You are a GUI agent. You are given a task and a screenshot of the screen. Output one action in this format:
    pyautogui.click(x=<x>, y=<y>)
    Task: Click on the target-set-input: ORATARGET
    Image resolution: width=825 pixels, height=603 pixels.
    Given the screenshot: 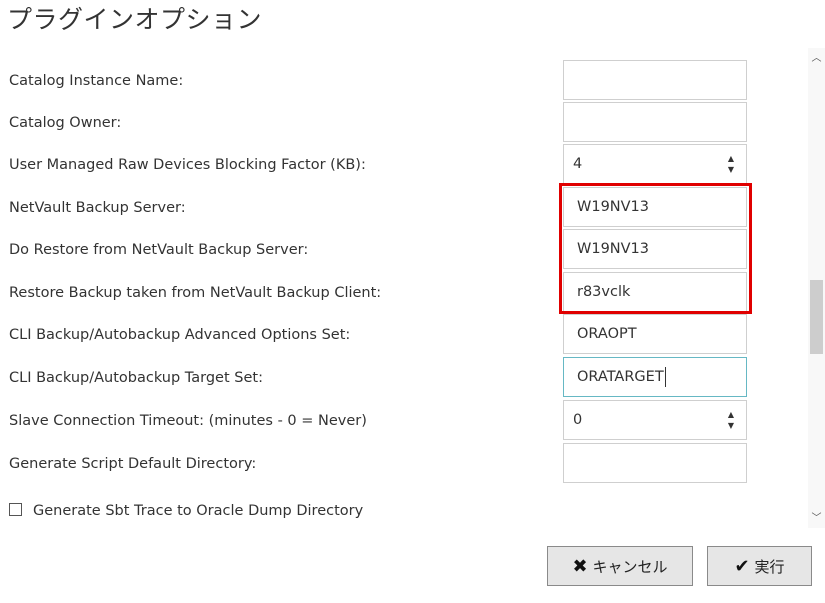 What is the action you would take?
    pyautogui.click(x=655, y=377)
    